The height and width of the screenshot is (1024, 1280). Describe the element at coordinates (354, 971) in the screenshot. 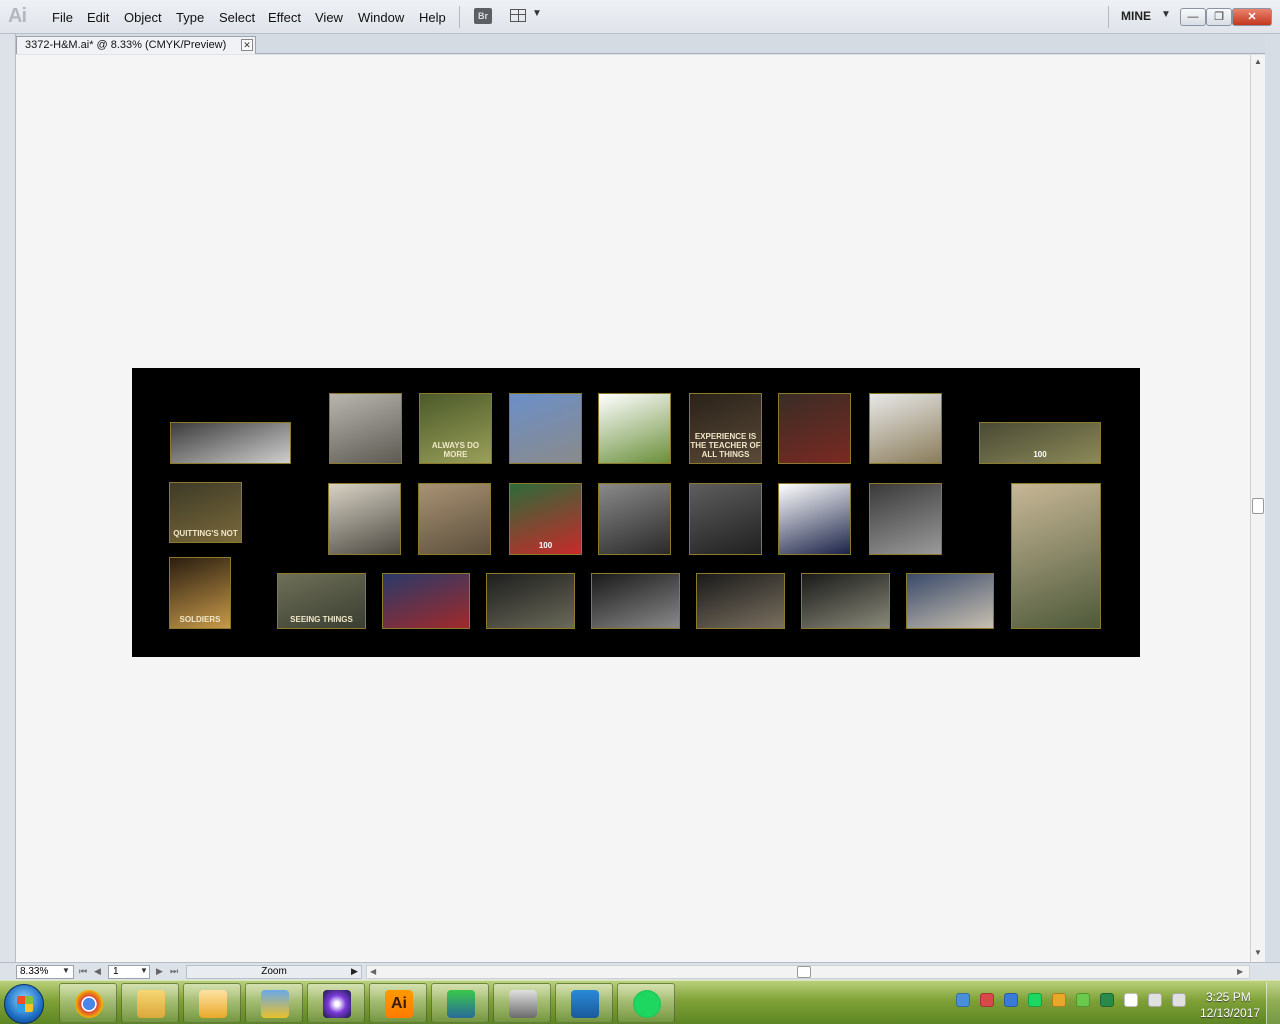

I see `status-menu-arrow-icon: ▶` at that location.